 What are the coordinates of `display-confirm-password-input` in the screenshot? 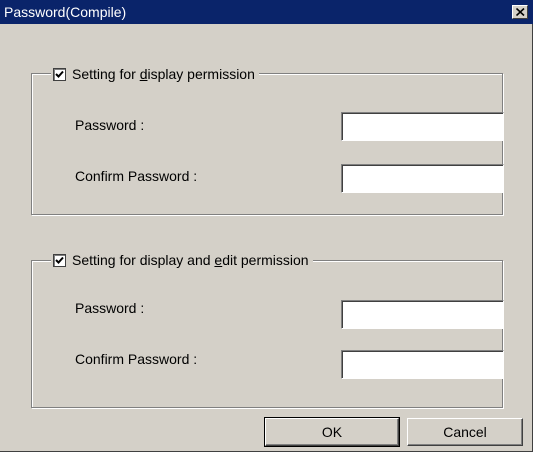 It's located at (422, 178).